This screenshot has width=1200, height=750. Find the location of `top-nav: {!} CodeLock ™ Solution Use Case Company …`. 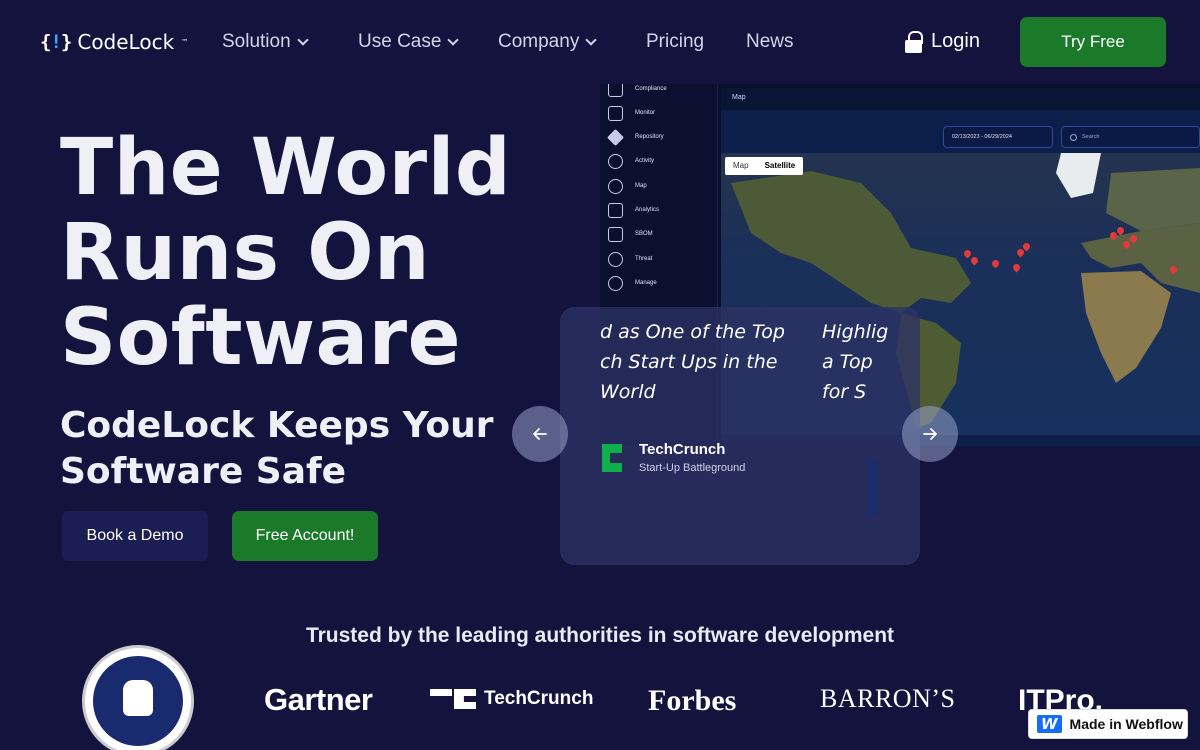

top-nav: {!} CodeLock ™ Solution Use Case Company … is located at coordinates (600, 42).